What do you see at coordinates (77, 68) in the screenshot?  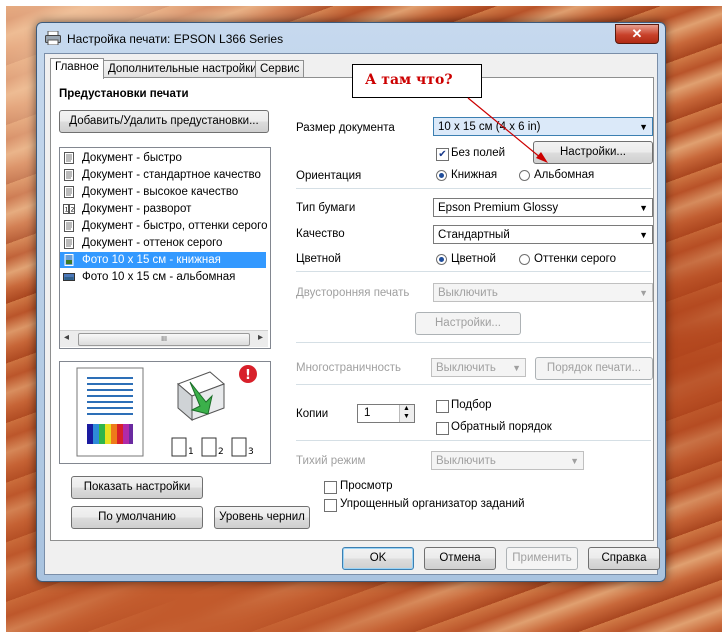 I see `tab-main: Главное` at bounding box center [77, 68].